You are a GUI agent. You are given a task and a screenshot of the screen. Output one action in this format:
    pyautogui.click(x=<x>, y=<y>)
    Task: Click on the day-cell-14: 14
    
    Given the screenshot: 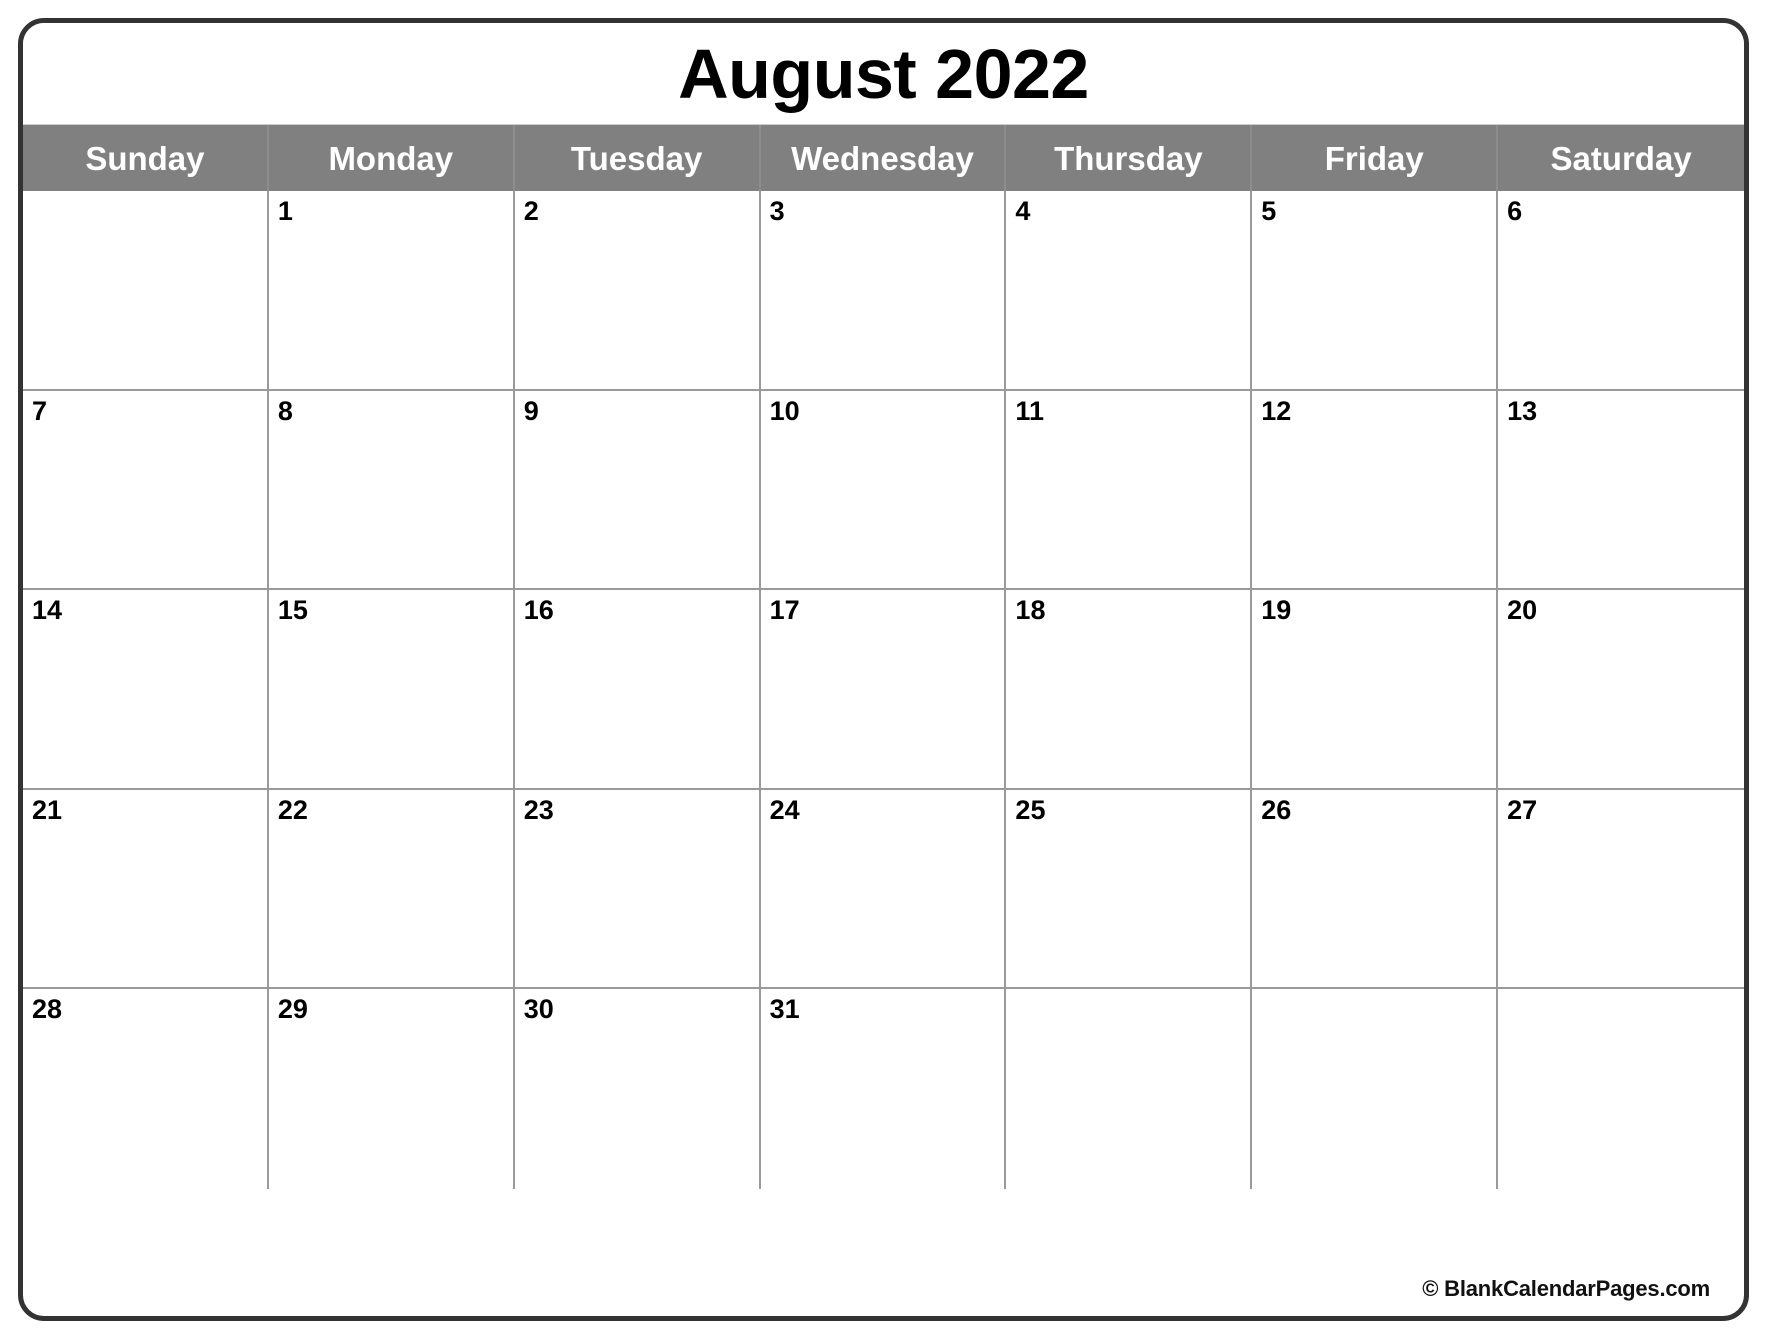 What is the action you would take?
    pyautogui.click(x=146, y=690)
    